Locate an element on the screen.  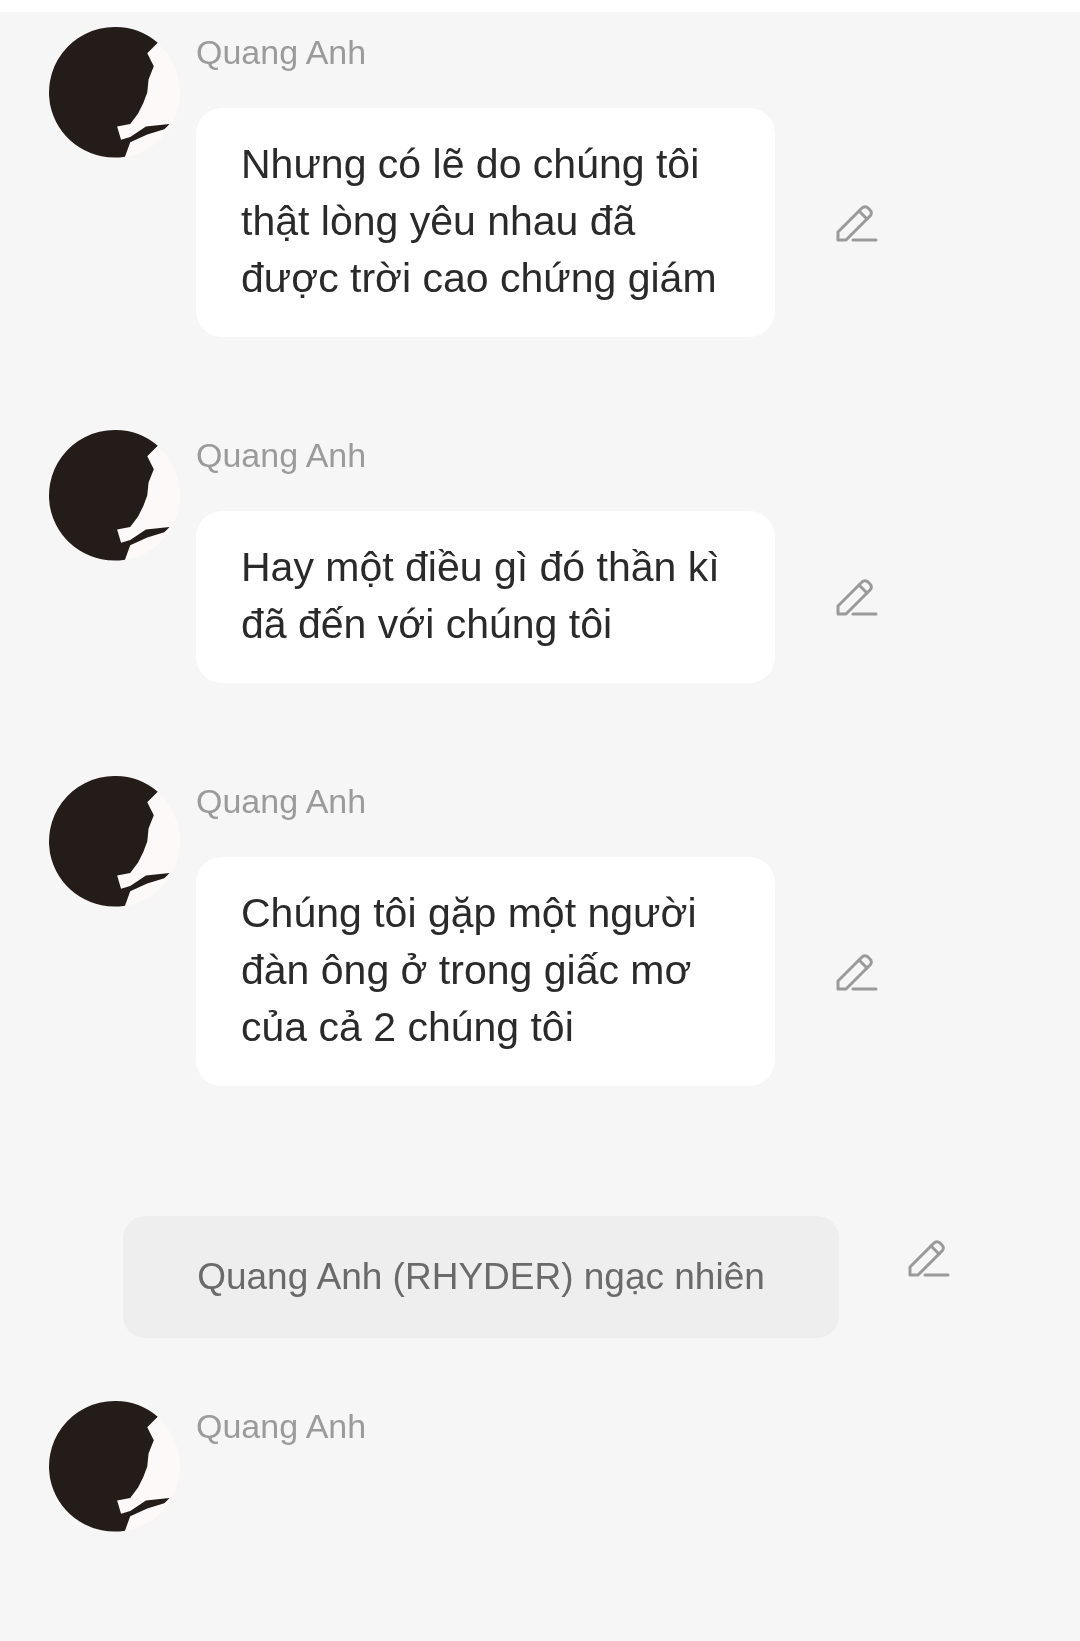
message-bubble: Hay một điều gì đó thần kì đã đến với chúng tôi is located at coordinates (485, 597).